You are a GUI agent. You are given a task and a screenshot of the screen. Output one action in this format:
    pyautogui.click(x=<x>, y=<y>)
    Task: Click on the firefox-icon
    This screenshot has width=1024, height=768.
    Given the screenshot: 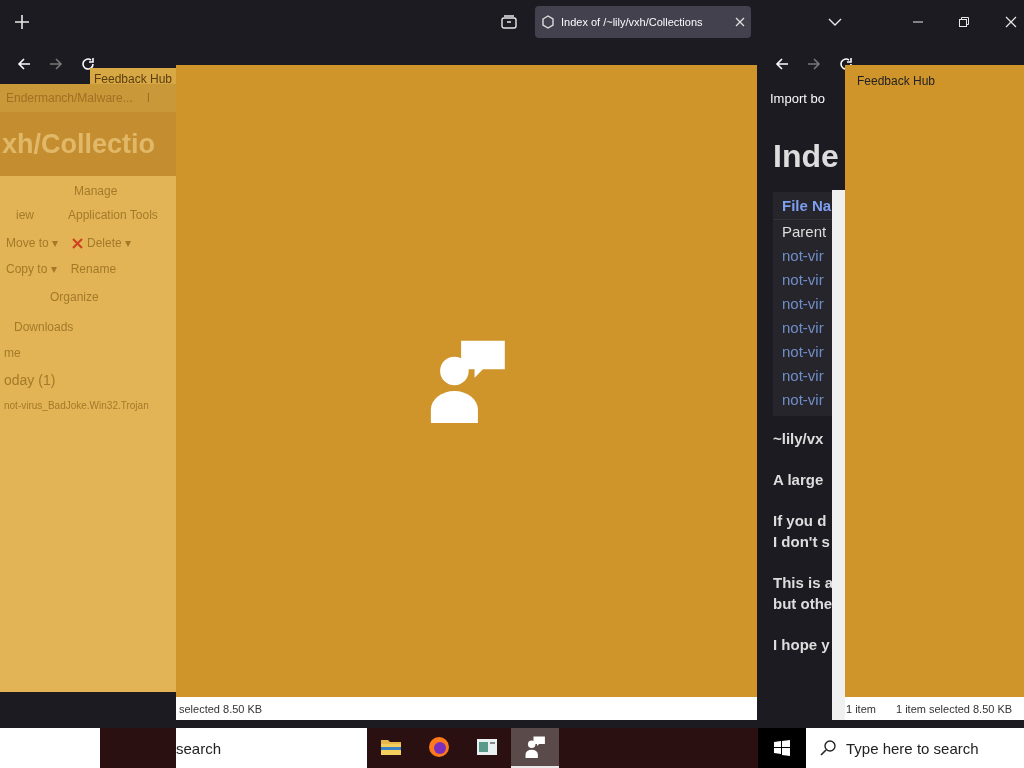 What is the action you would take?
    pyautogui.click(x=439, y=747)
    